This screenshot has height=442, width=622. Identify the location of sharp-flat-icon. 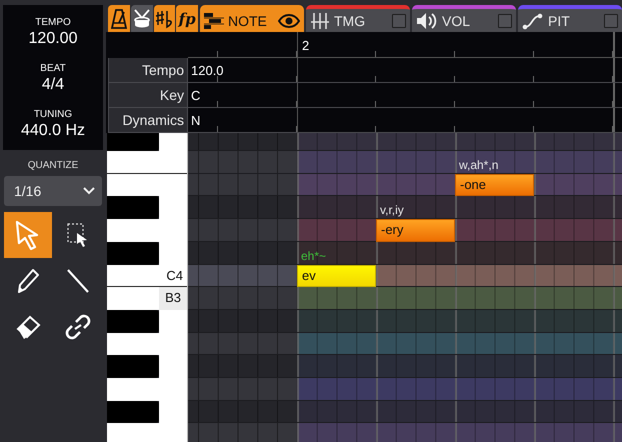
(164, 18).